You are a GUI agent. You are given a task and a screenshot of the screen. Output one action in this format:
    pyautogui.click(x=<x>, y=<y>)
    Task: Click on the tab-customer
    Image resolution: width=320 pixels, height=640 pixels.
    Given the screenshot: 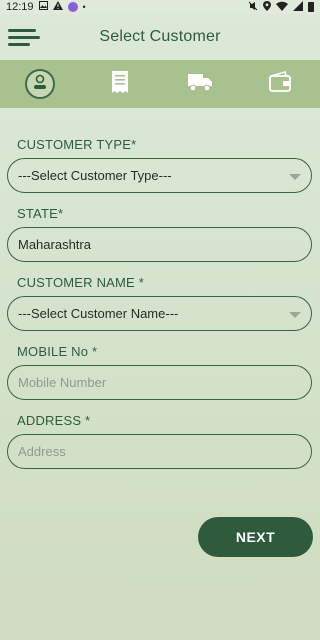 What is the action you would take?
    pyautogui.click(x=40, y=84)
    